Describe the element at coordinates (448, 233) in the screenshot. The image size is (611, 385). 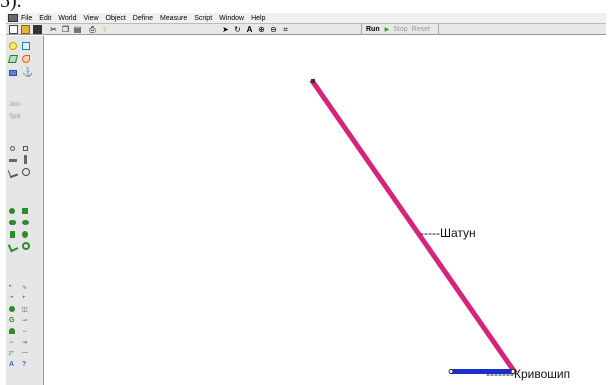
I see `rod-label: -----Шатун` at that location.